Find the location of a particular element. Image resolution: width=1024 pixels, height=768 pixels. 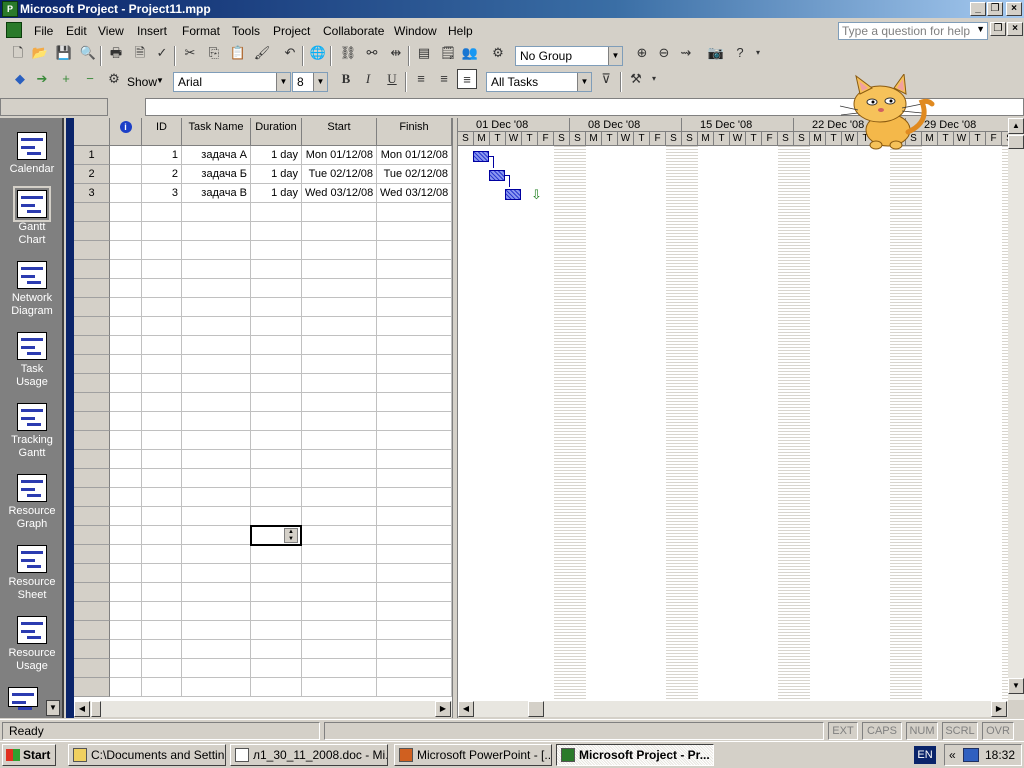

duration-edit-cell: ▲ ▼ is located at coordinates (276, 535).